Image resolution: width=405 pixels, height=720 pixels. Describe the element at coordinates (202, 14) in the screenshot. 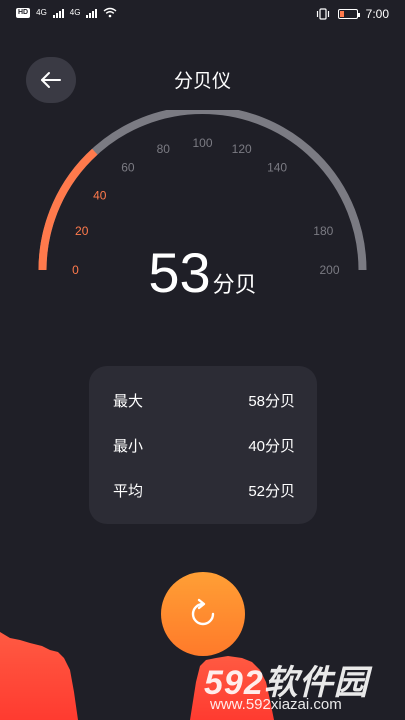

I see `status-bar: HD 4G 4G 7:00` at that location.